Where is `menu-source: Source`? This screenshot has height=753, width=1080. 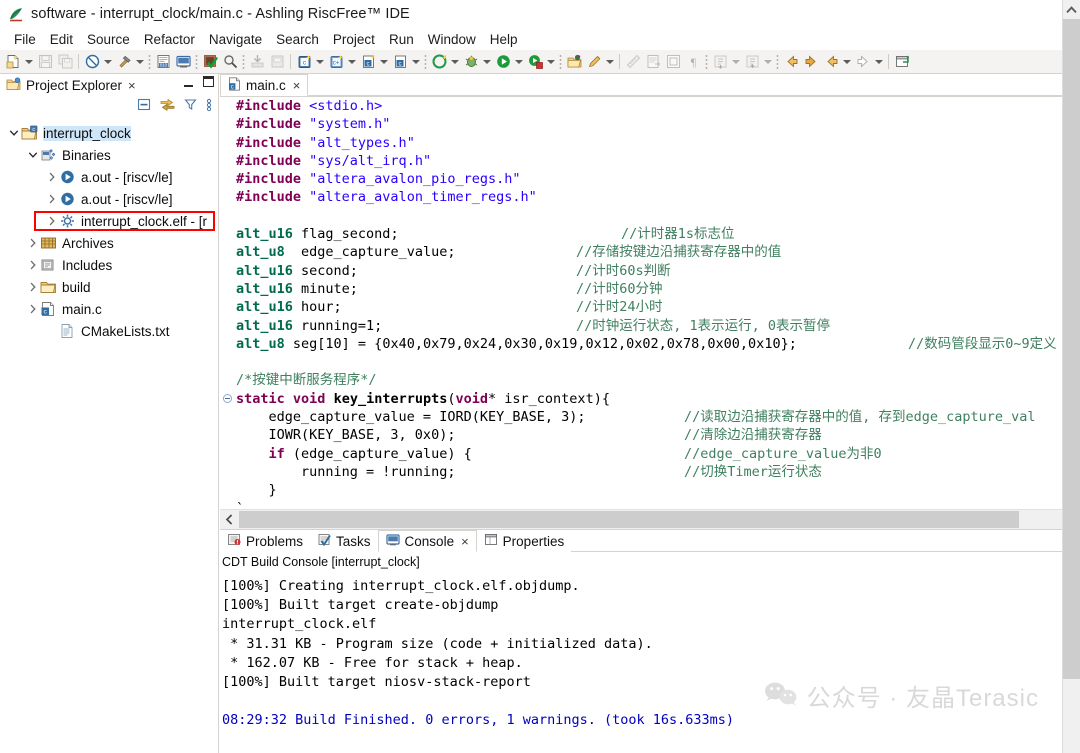
menu-source: Source is located at coordinates (108, 39).